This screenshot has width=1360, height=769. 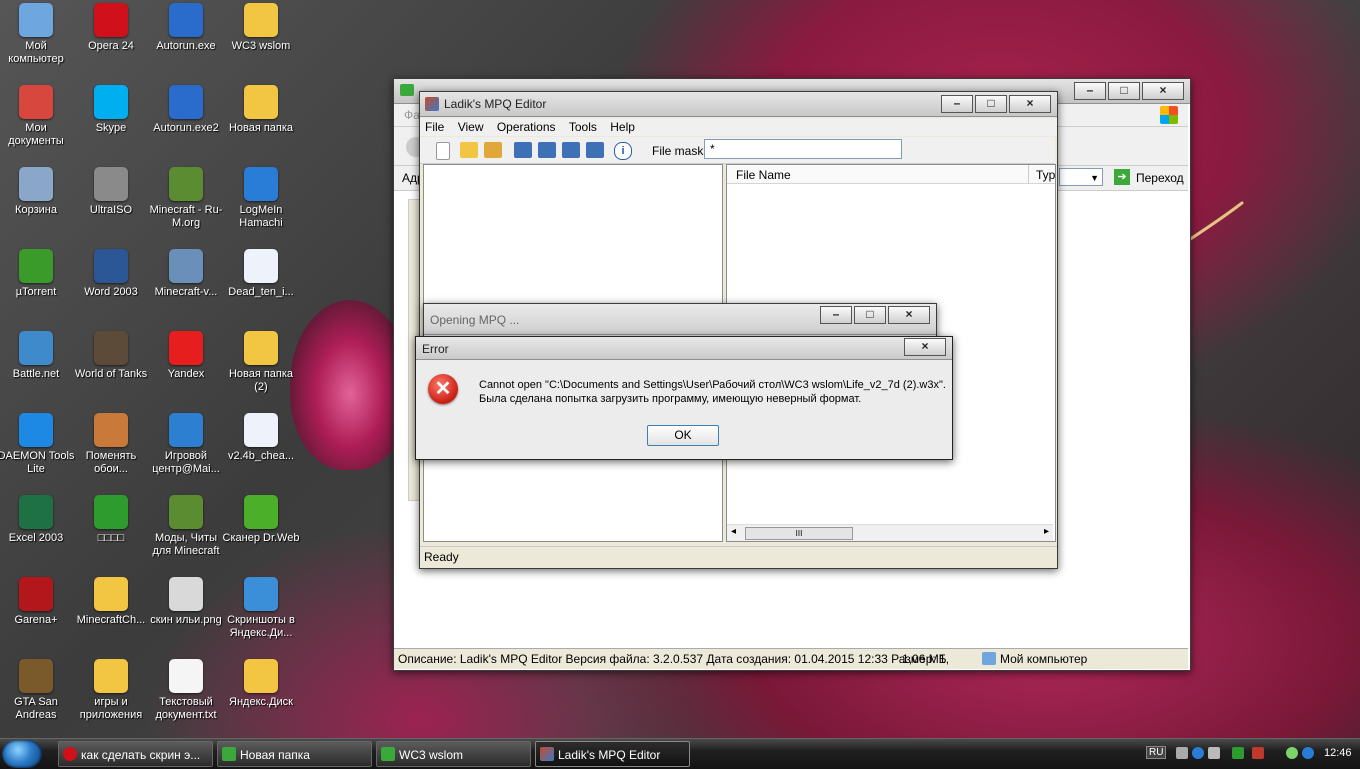 What do you see at coordinates (294, 754) in the screenshot?
I see `taskbar-item-new-folder: Новая папка` at bounding box center [294, 754].